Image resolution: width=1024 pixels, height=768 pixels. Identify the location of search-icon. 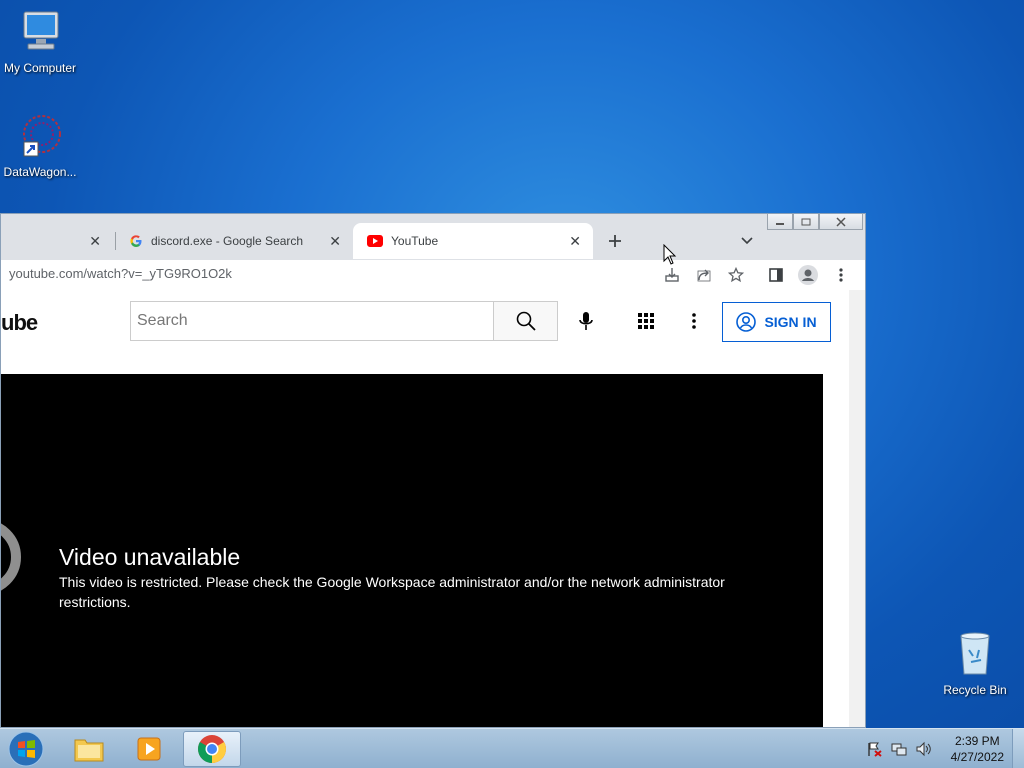
(526, 321).